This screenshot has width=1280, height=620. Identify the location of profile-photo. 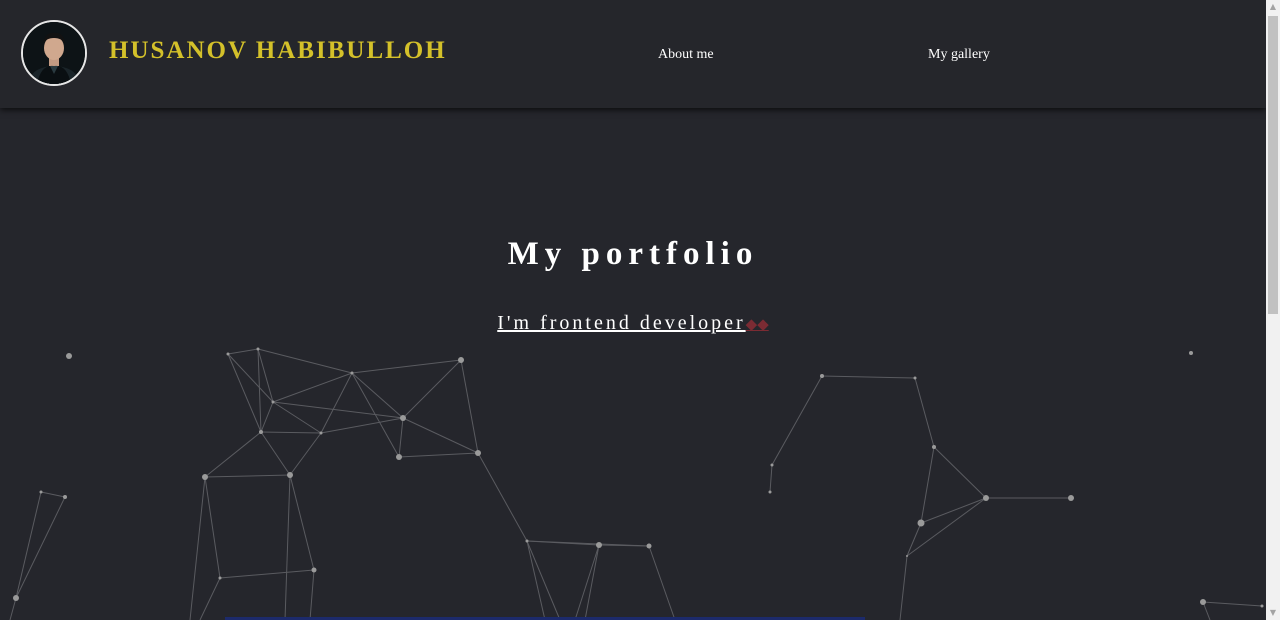
(54, 53).